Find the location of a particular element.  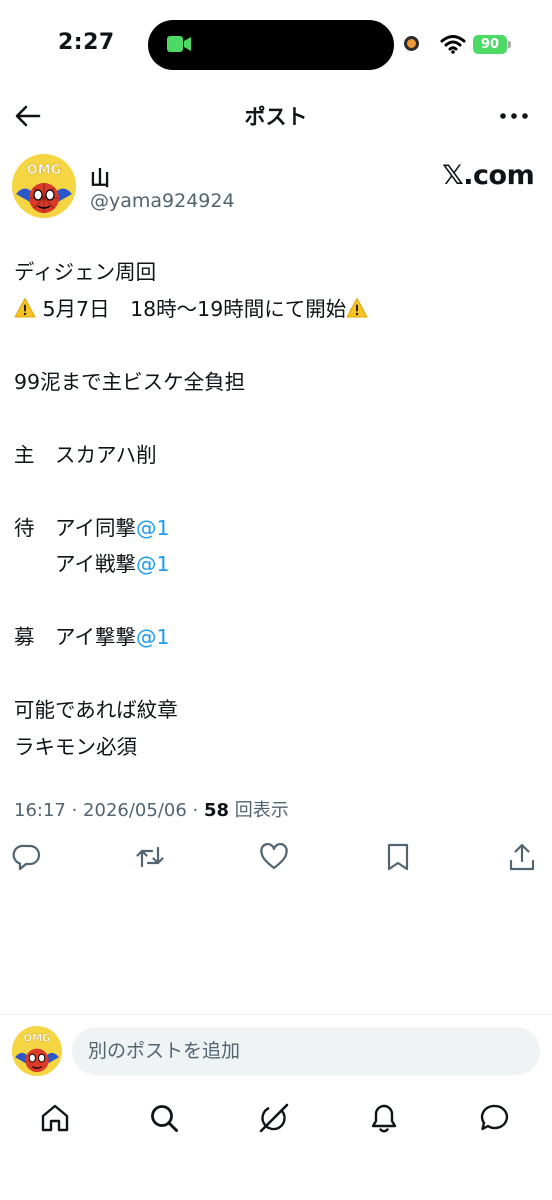

more-dots-icon is located at coordinates (514, 116).